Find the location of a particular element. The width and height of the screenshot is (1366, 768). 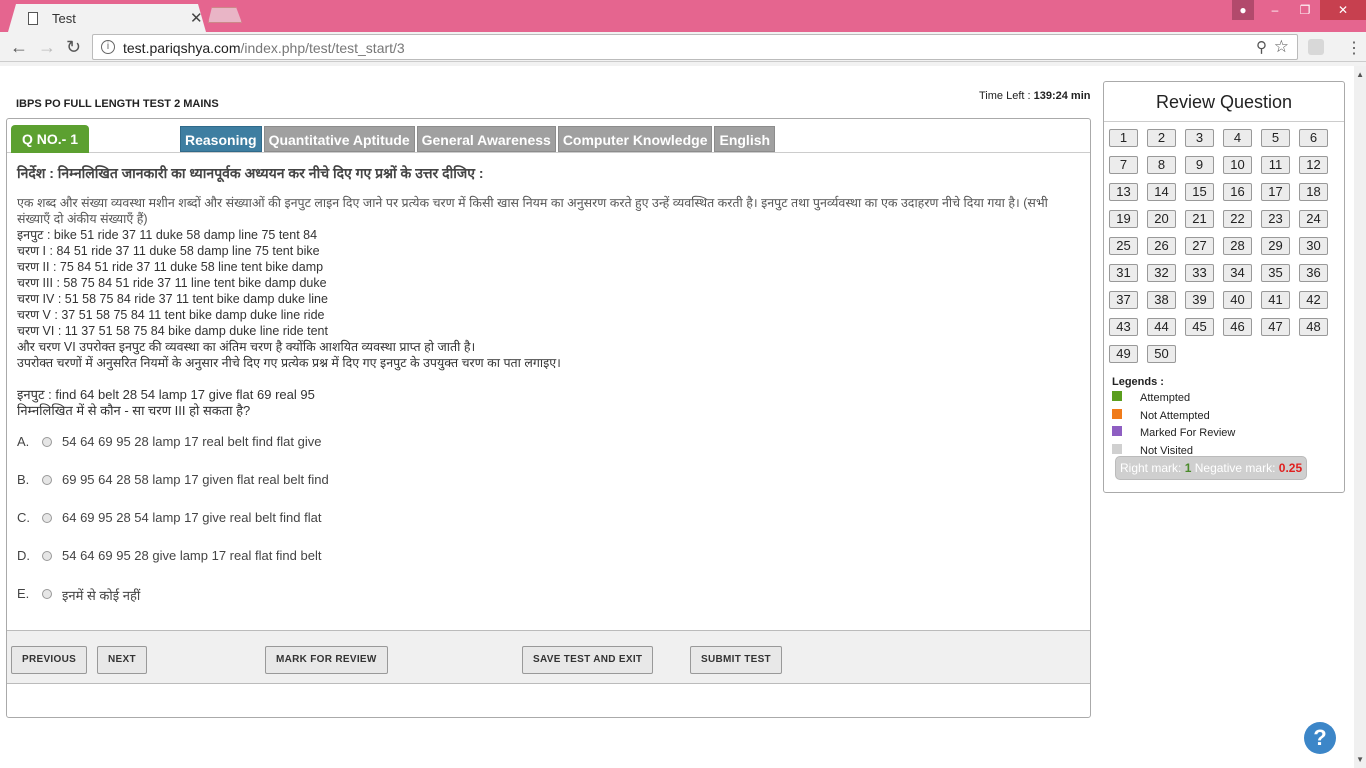

profile-icon: ● is located at coordinates (1243, 10).